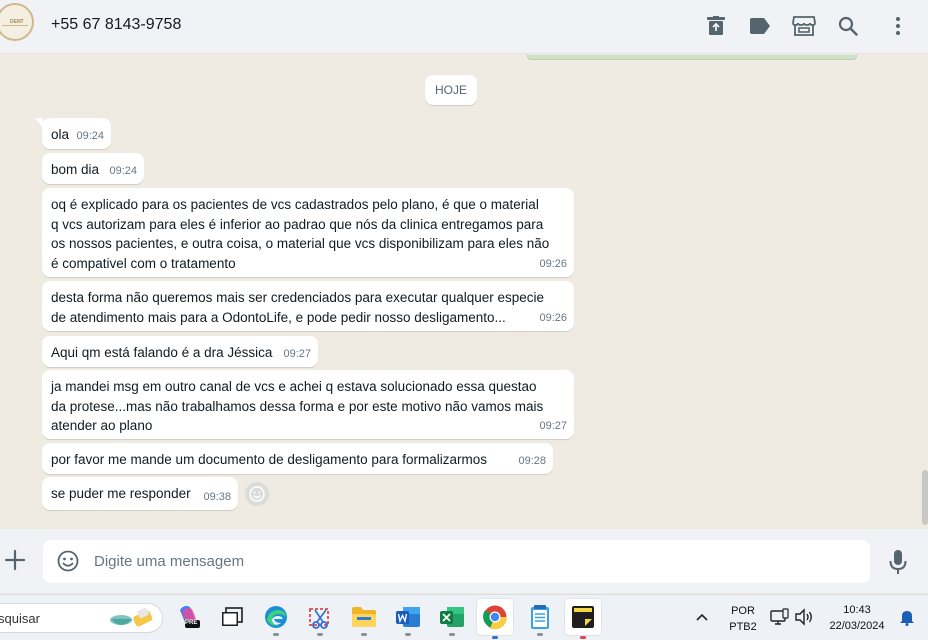 The height and width of the screenshot is (640, 928). I want to click on scrollbar, so click(925, 497).